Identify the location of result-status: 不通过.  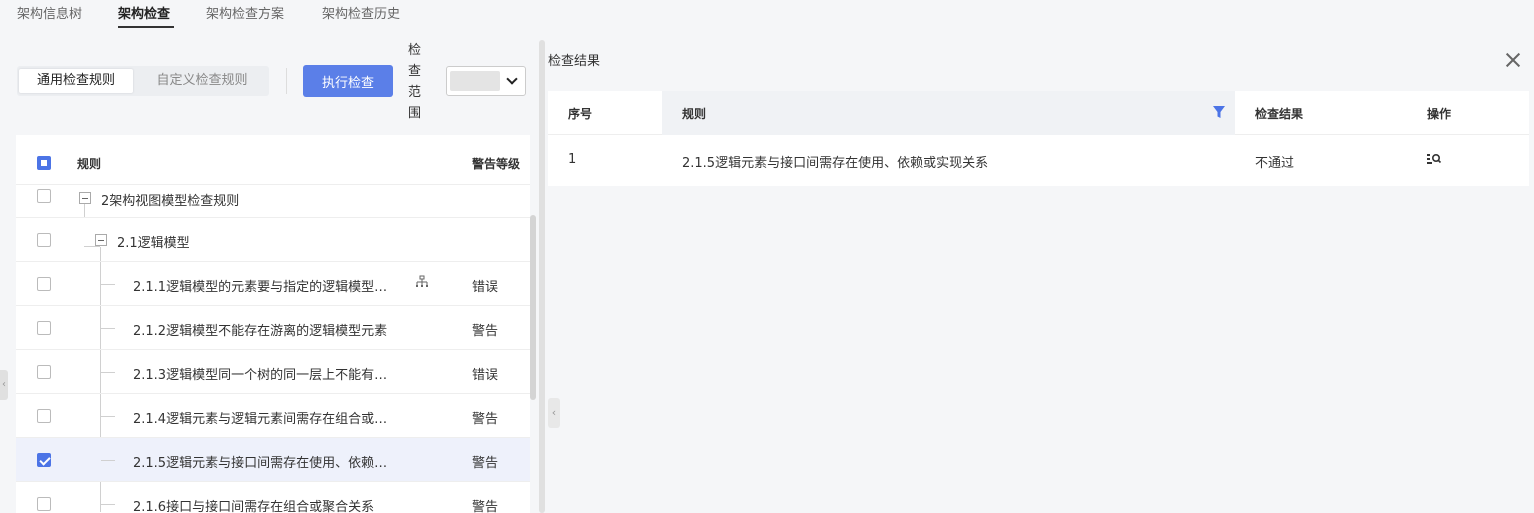
(1275, 163).